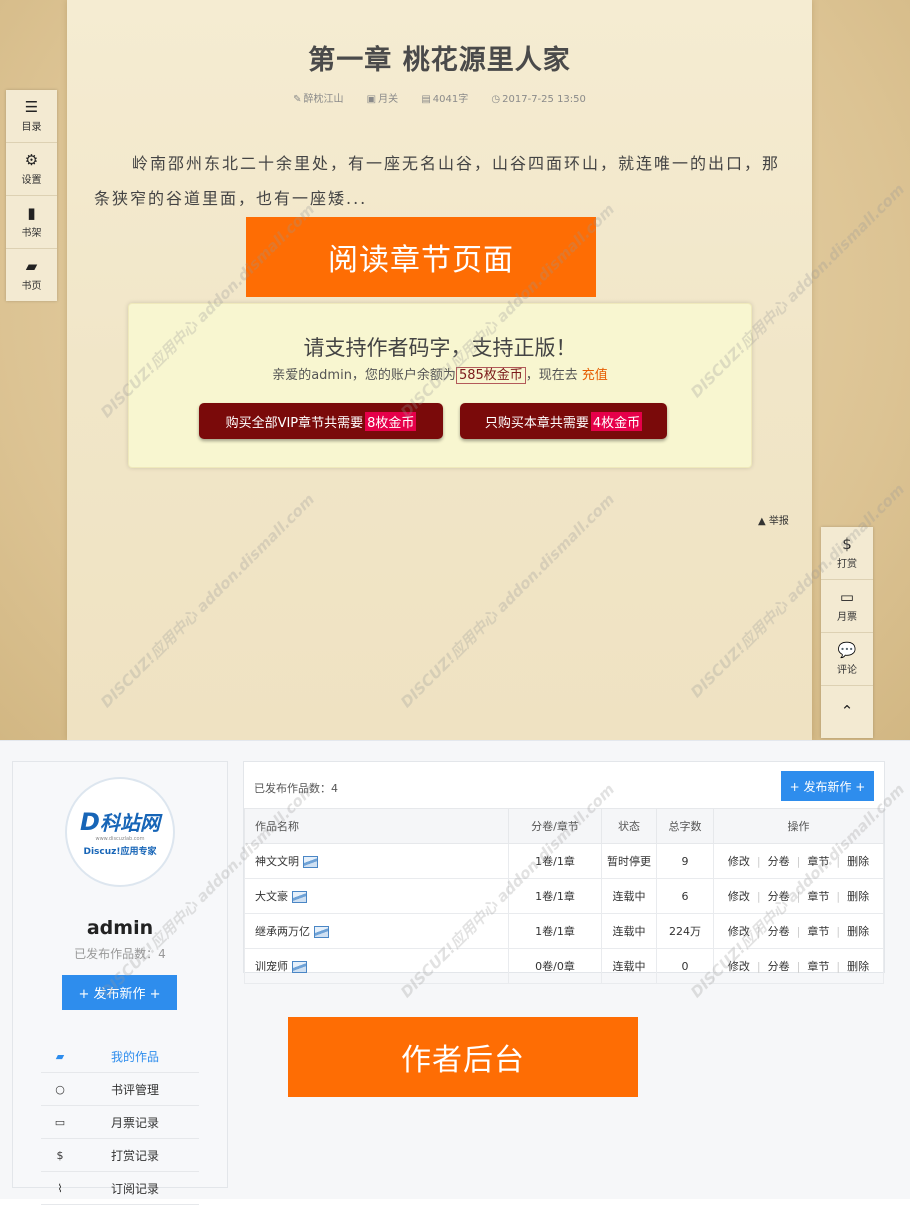 The height and width of the screenshot is (1205, 910). I want to click on balance-value: 585枚金币, so click(490, 375).